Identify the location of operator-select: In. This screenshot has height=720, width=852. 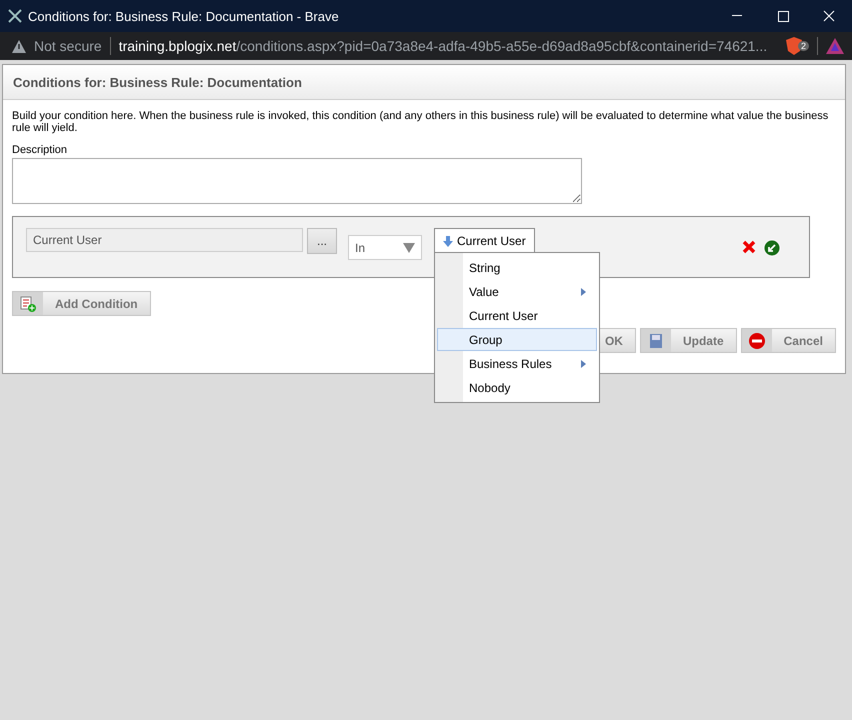
(385, 247).